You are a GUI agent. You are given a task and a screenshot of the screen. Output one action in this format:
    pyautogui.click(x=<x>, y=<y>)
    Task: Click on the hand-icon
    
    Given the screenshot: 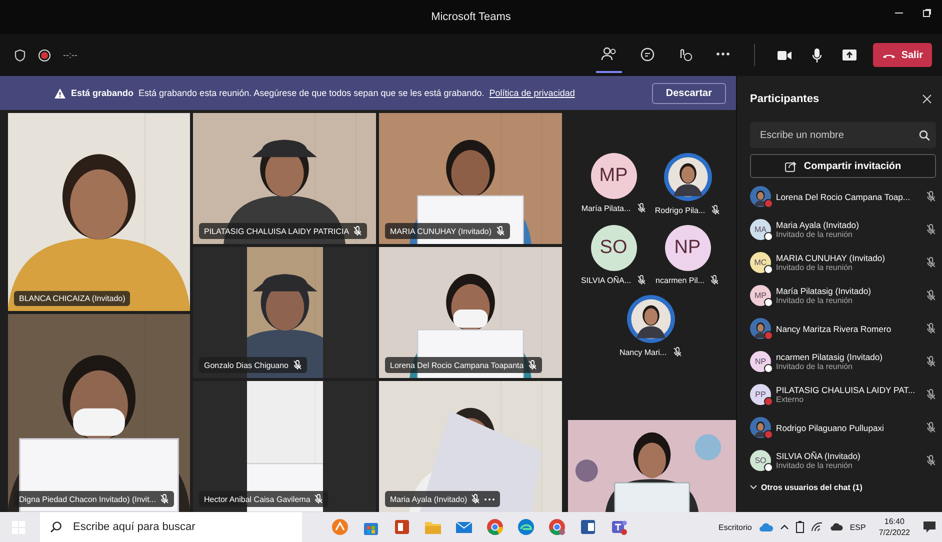 What is the action you would take?
    pyautogui.click(x=685, y=54)
    